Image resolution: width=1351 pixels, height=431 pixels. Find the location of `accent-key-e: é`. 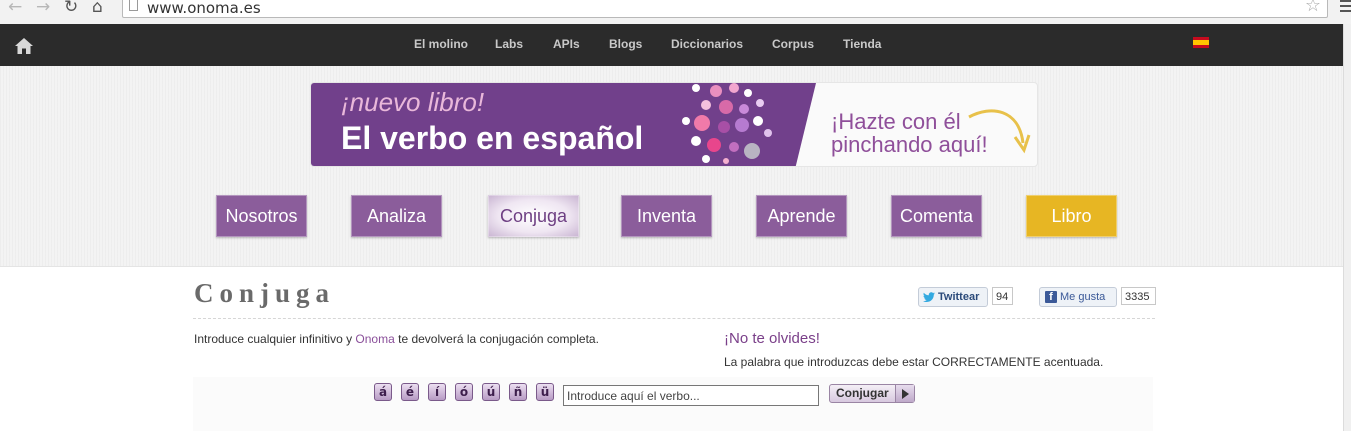

accent-key-e: é is located at coordinates (410, 392).